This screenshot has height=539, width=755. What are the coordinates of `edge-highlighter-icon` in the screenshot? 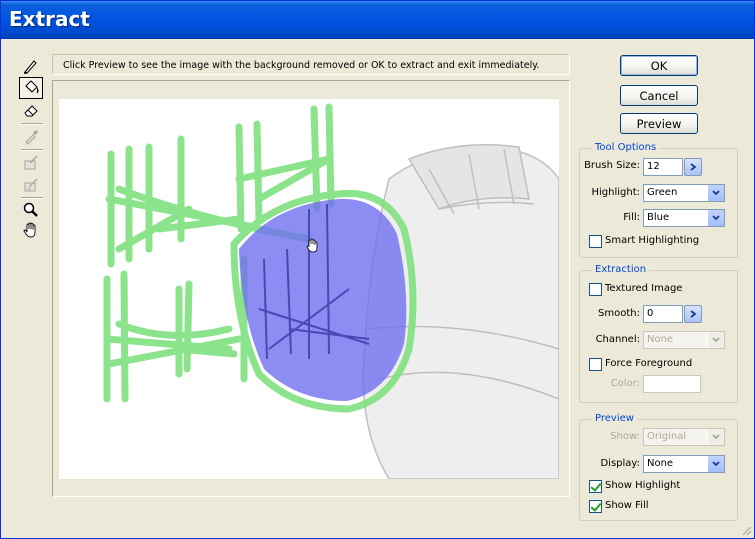 It's located at (30, 67).